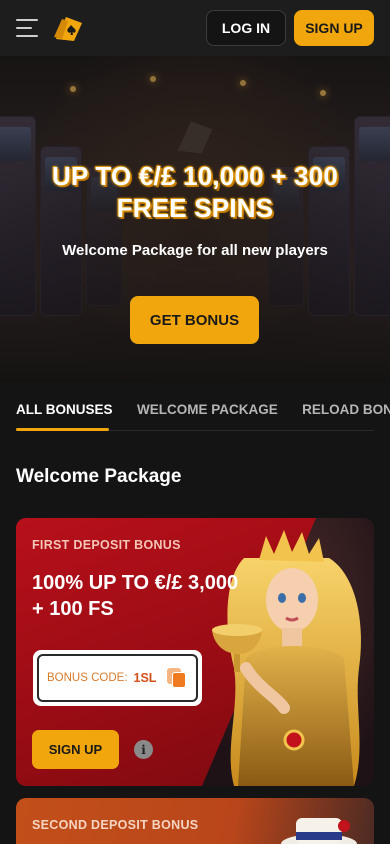  What do you see at coordinates (319, 831) in the screenshot?
I see `hat-illustration` at bounding box center [319, 831].